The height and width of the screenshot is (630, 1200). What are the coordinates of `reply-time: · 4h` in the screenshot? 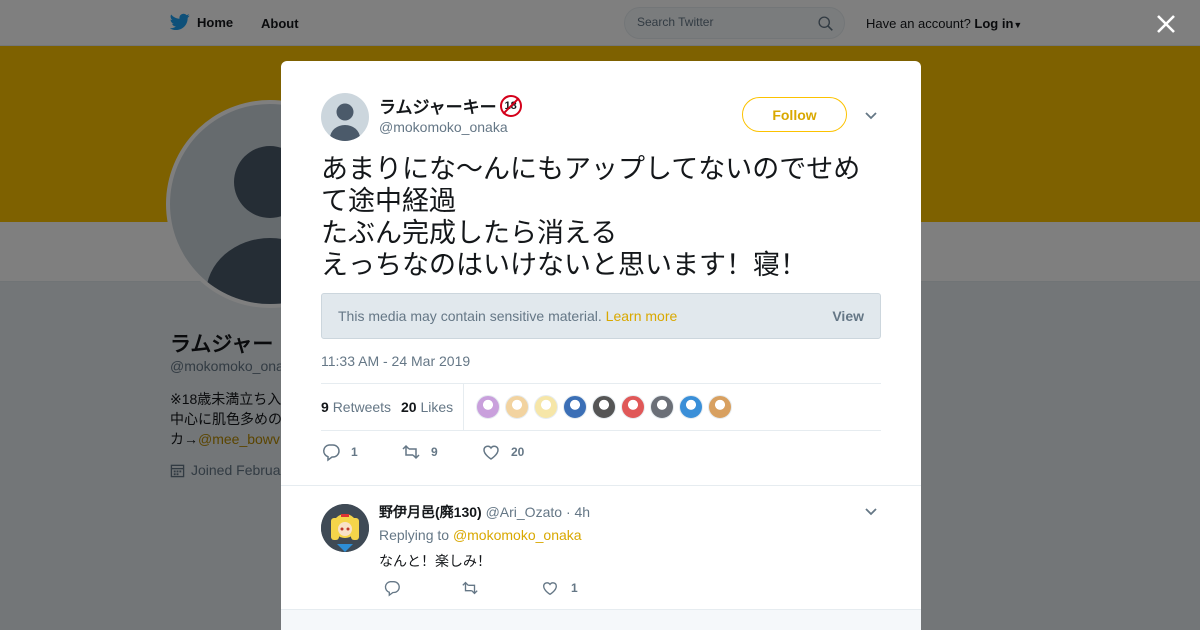 It's located at (578, 512).